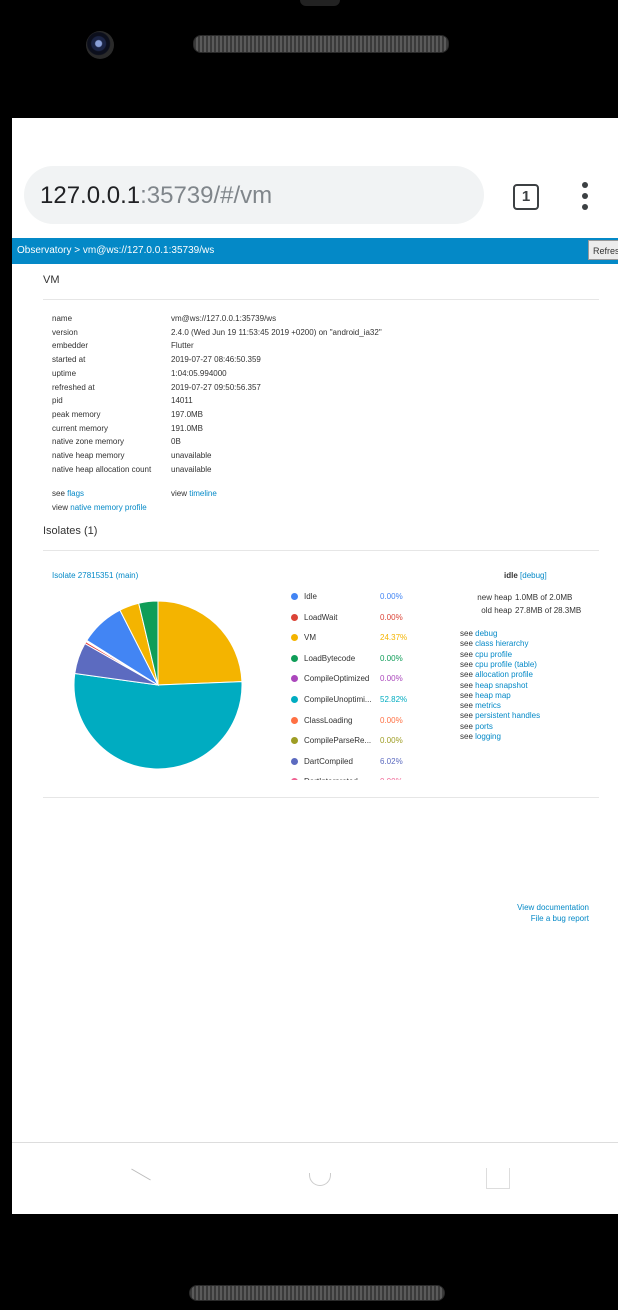 Image resolution: width=618 pixels, height=1310 pixels. What do you see at coordinates (100, 45) in the screenshot?
I see `front-camera-icon` at bounding box center [100, 45].